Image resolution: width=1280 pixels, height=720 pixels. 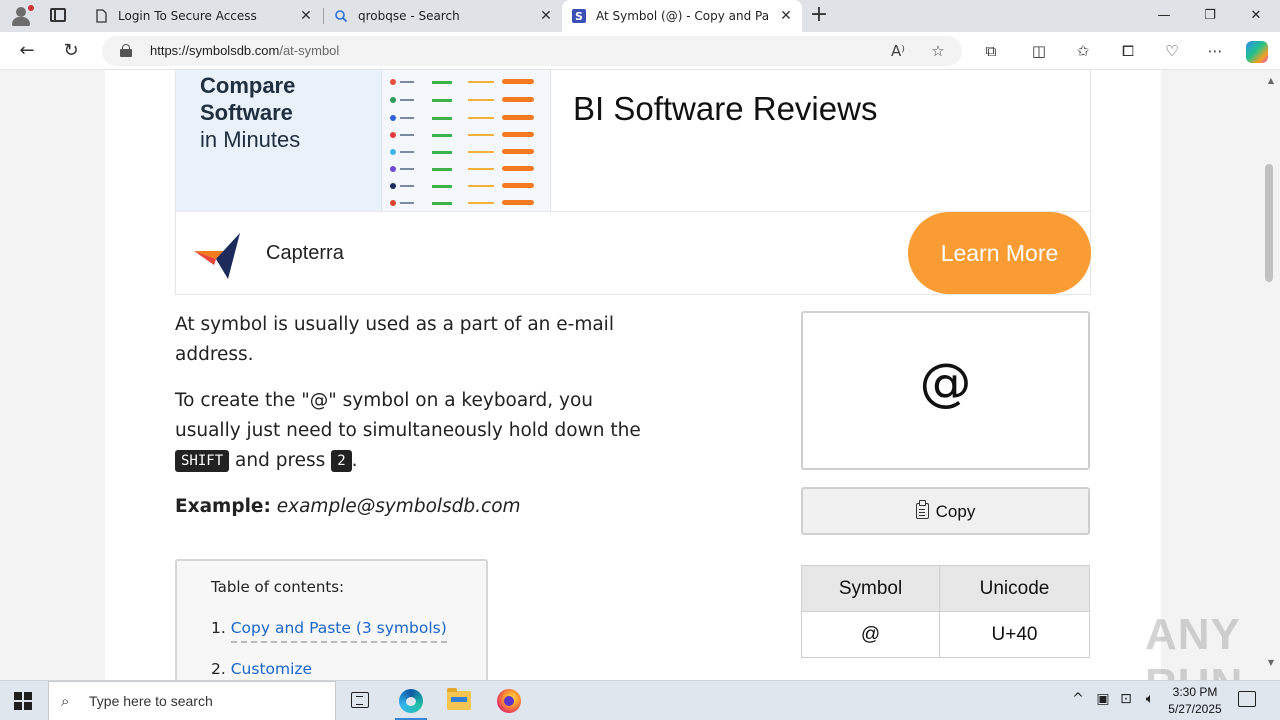 What do you see at coordinates (217, 256) in the screenshot?
I see `capterra-logo-icon` at bounding box center [217, 256].